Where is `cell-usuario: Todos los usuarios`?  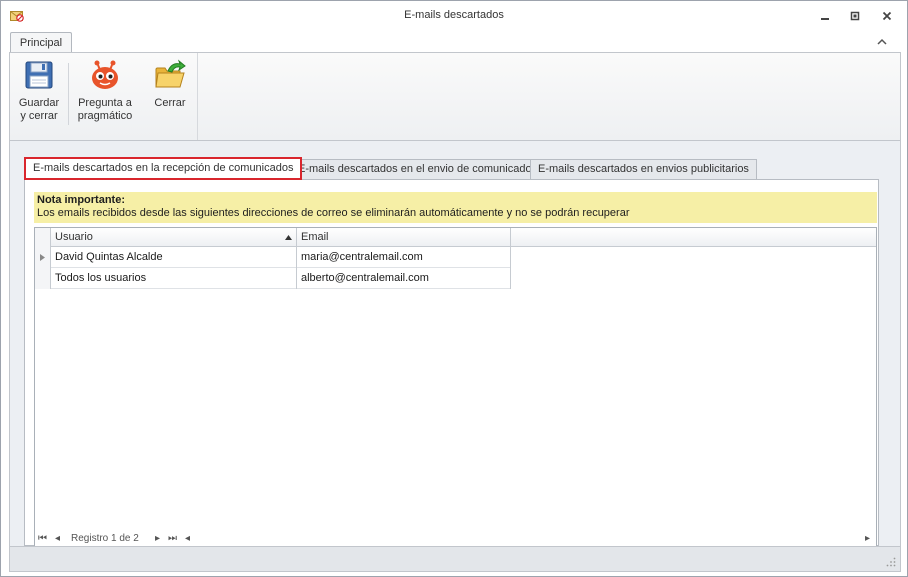 cell-usuario: Todos los usuarios is located at coordinates (174, 278).